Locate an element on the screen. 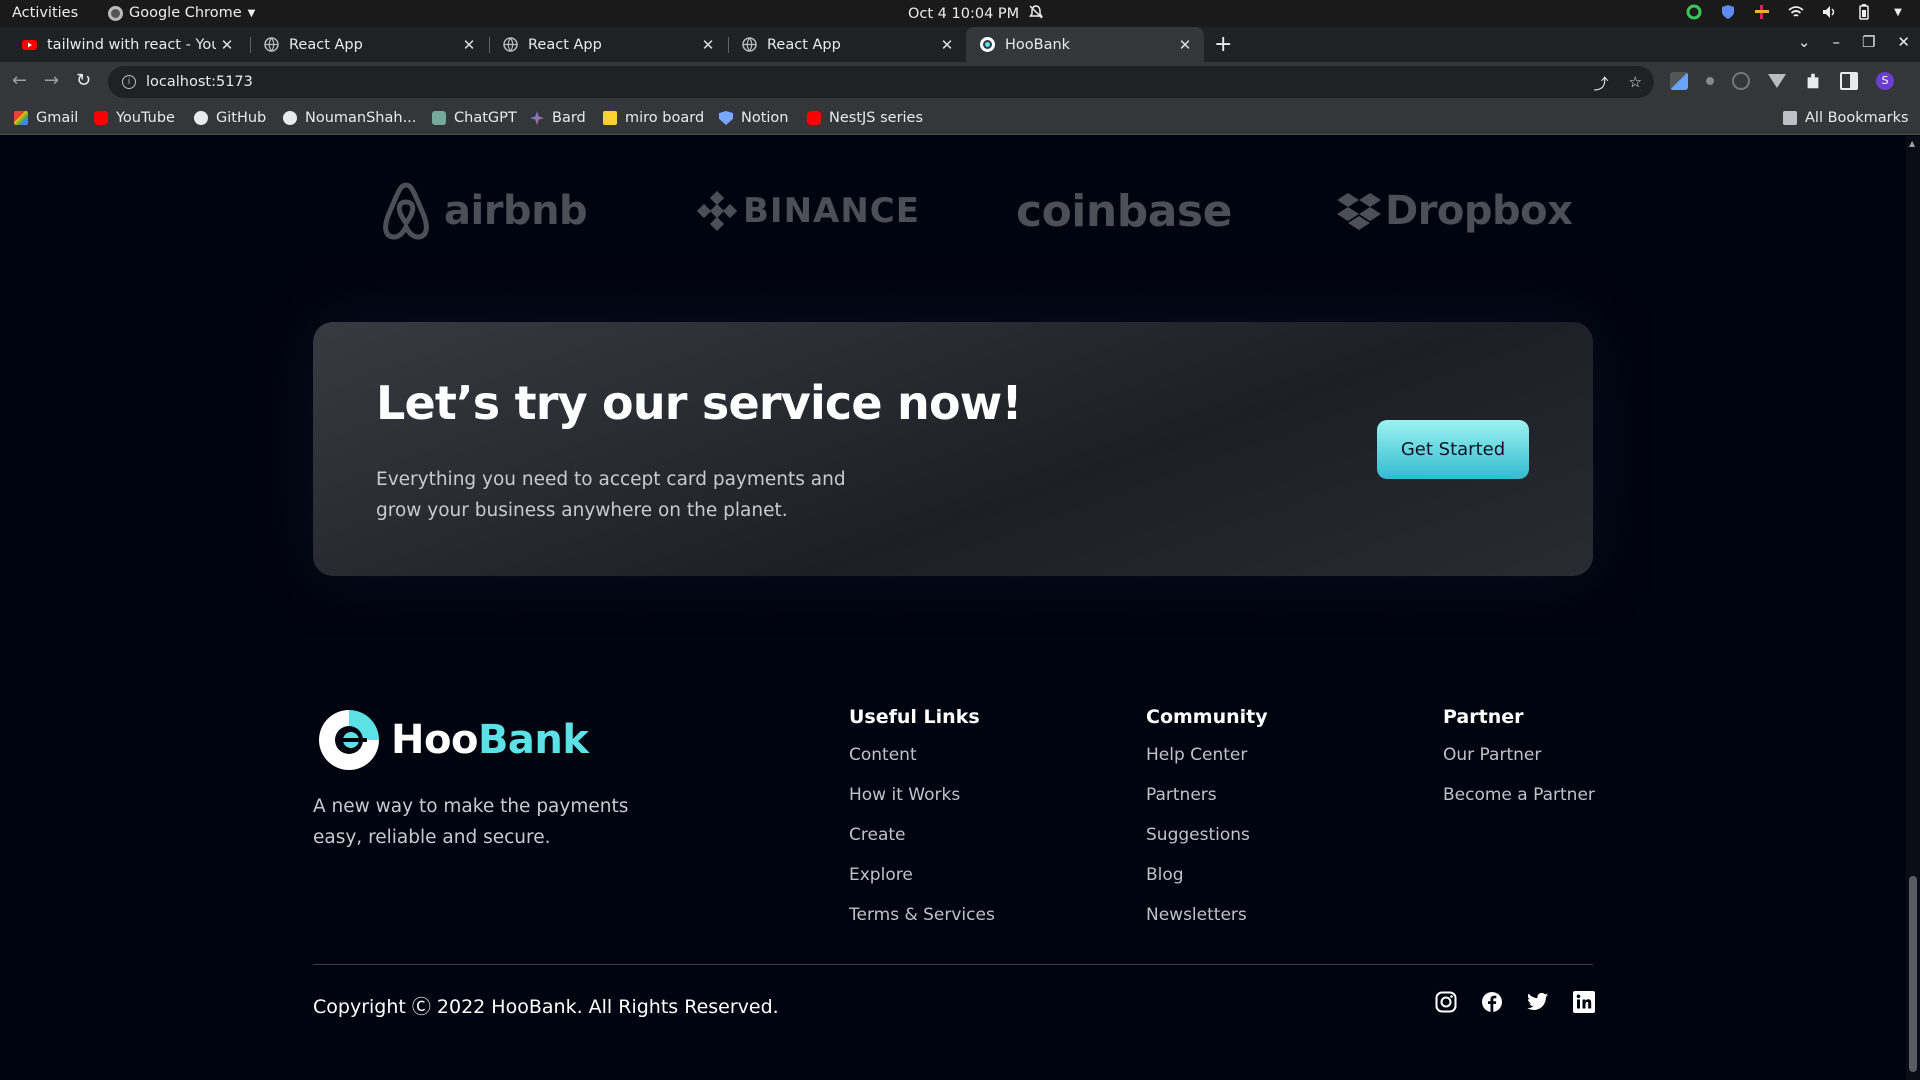  footer-column-partner: Partner Our Partner Become a Partner is located at coordinates (1519, 765).